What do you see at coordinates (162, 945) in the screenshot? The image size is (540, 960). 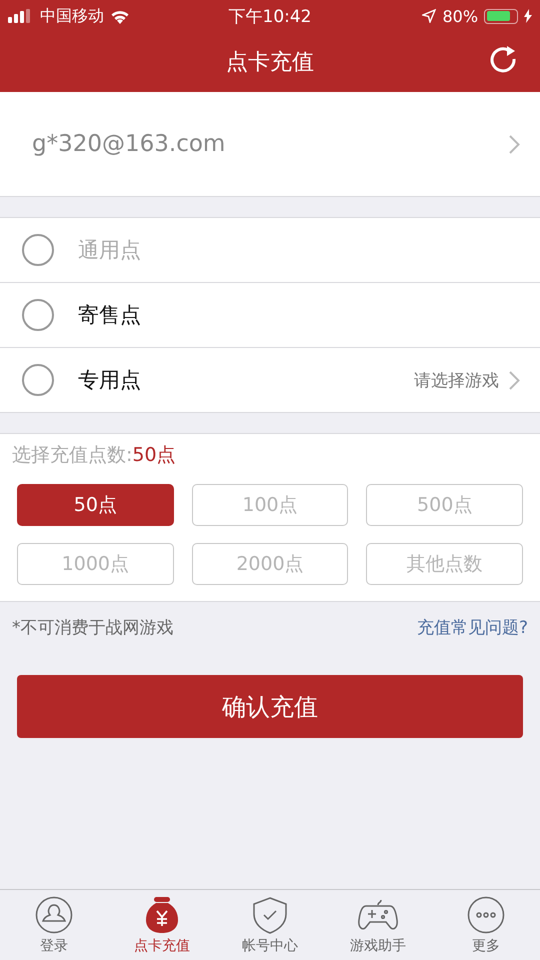 I see `tab-label: 点卡充值` at bounding box center [162, 945].